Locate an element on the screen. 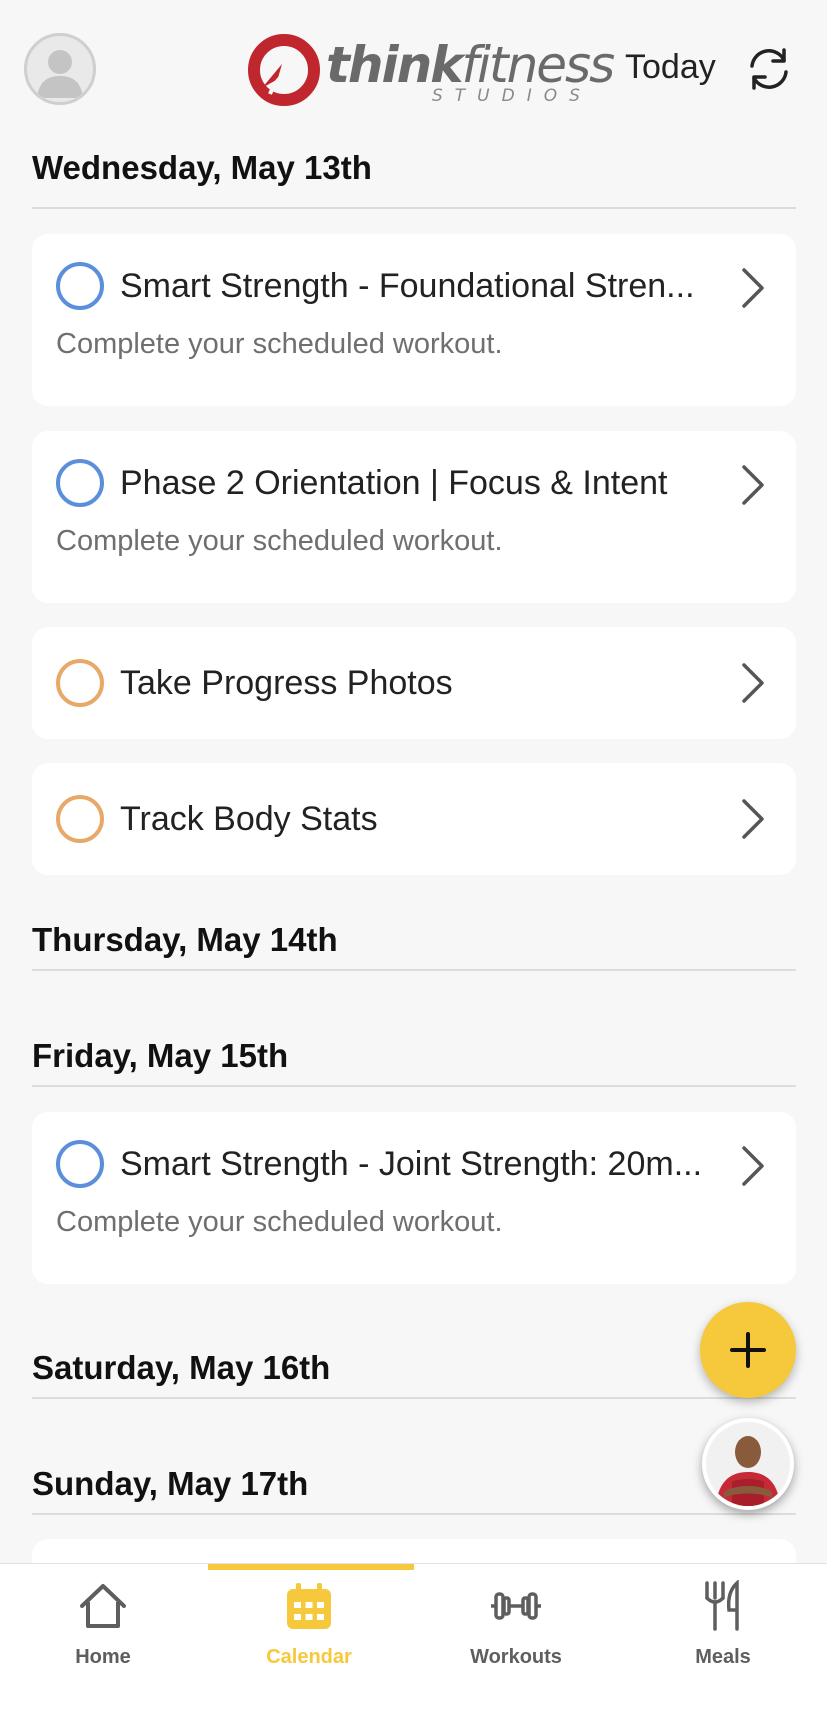 The height and width of the screenshot is (1719, 827). tab-label: Workouts is located at coordinates (516, 1657).